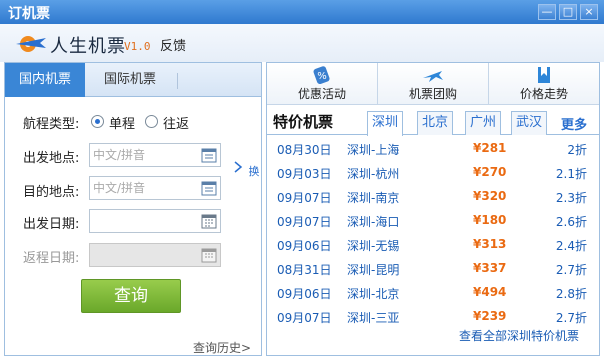 Image resolution: width=604 pixels, height=360 pixels. Describe the element at coordinates (571, 222) in the screenshot. I see `fare-discount: 2.6折` at that location.